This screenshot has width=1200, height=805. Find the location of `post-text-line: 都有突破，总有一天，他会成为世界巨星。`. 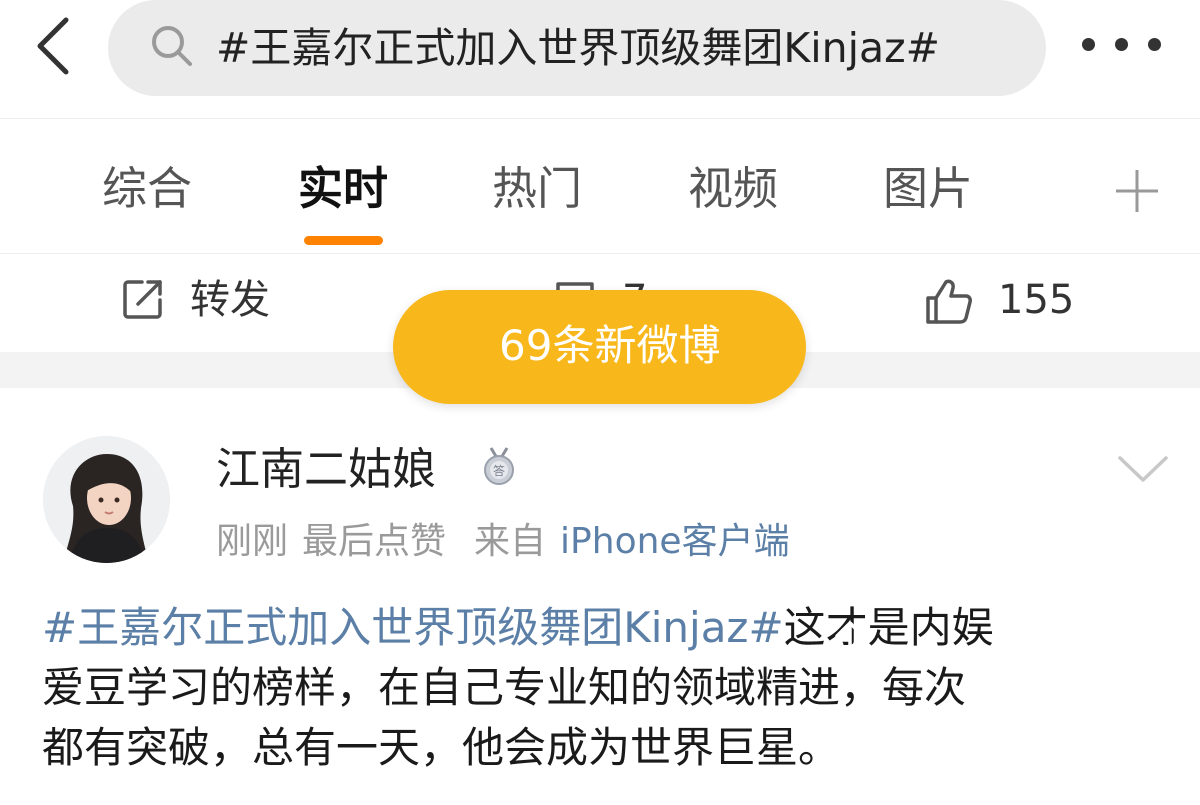

post-text-line: 都有突破，总有一天，他会成为世界巨星。 is located at coordinates (441, 747).